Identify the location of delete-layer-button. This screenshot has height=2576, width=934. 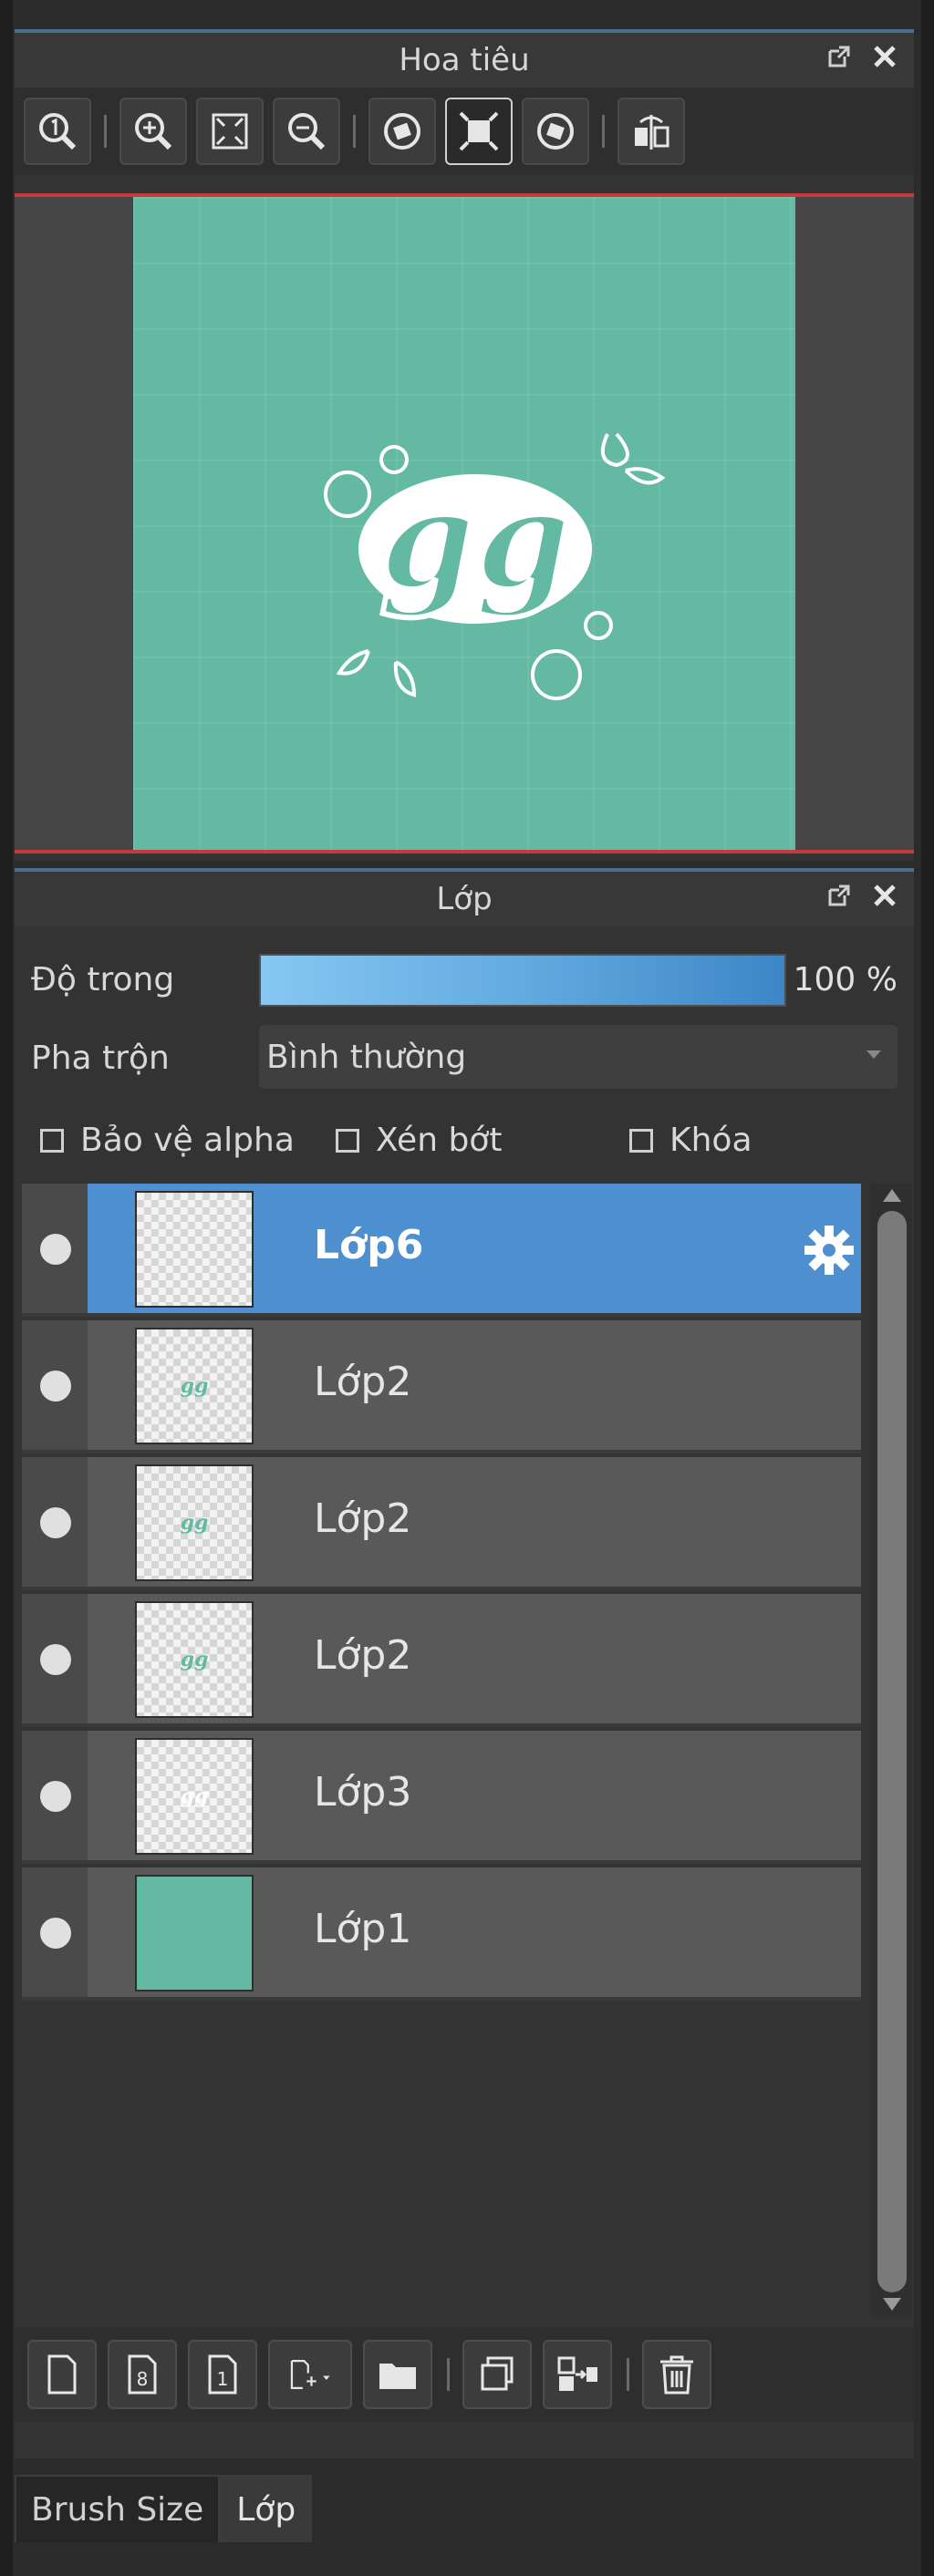
(676, 2374).